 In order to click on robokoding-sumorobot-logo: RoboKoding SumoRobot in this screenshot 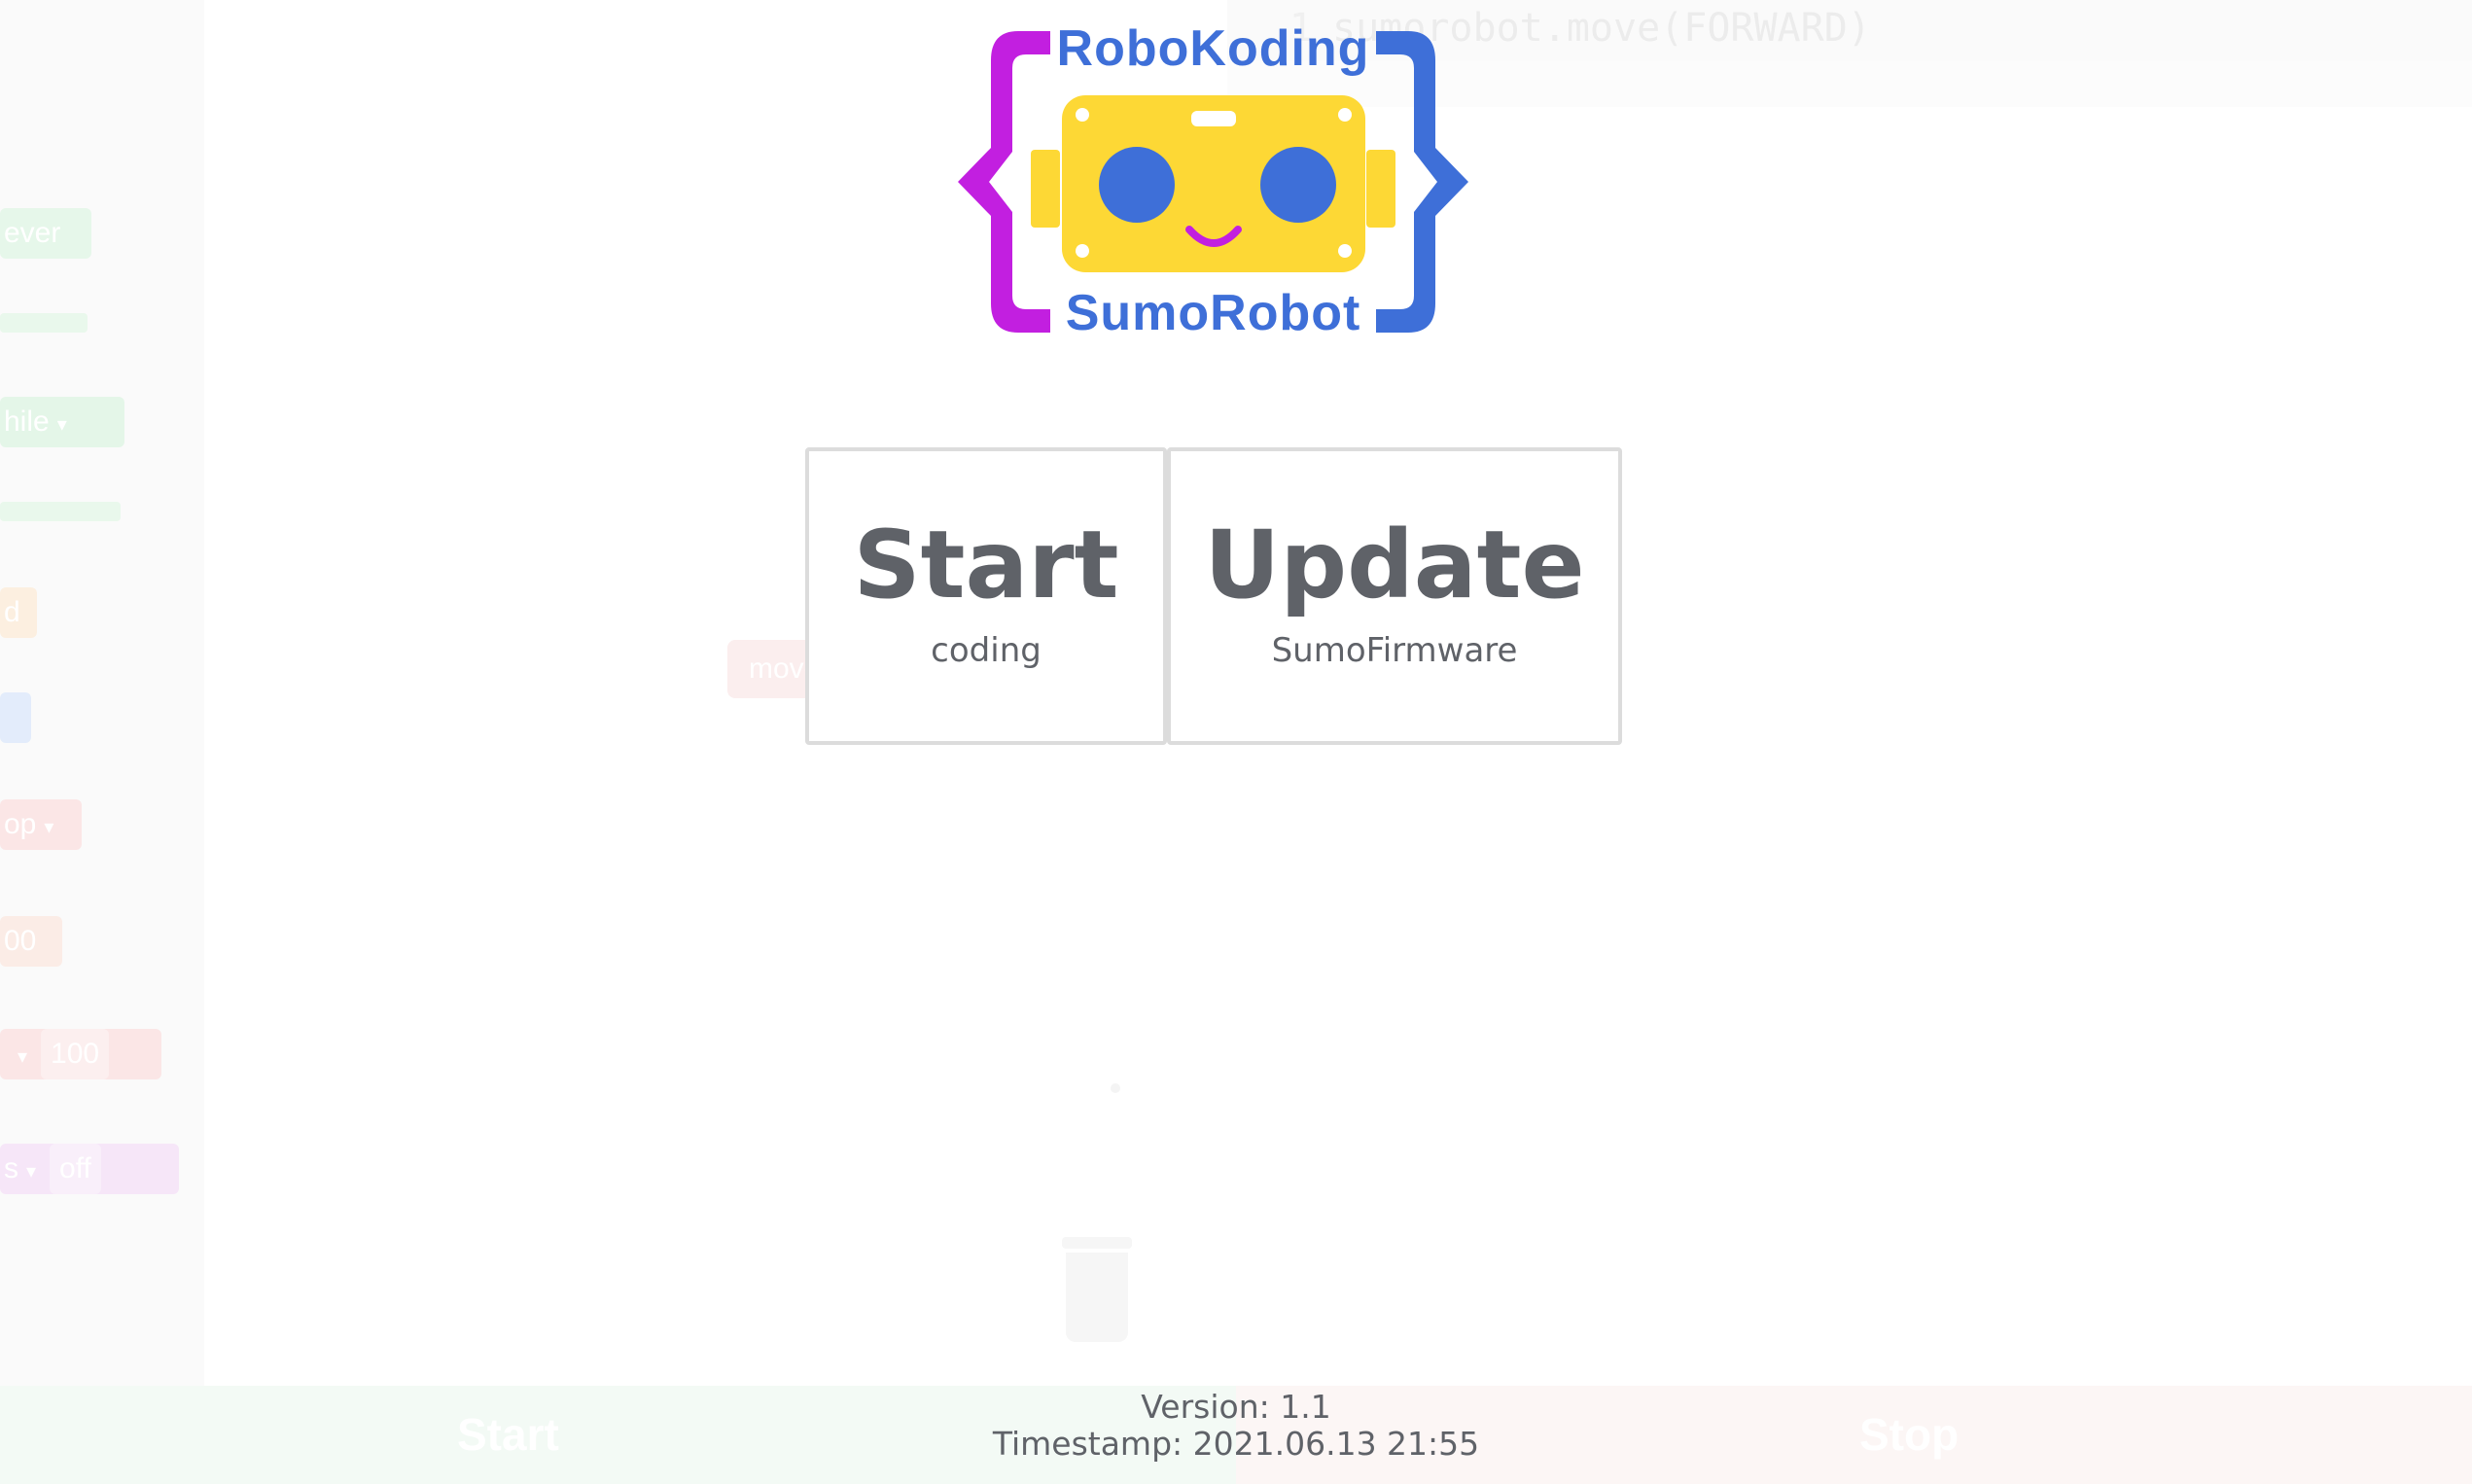, I will do `click(1213, 182)`.